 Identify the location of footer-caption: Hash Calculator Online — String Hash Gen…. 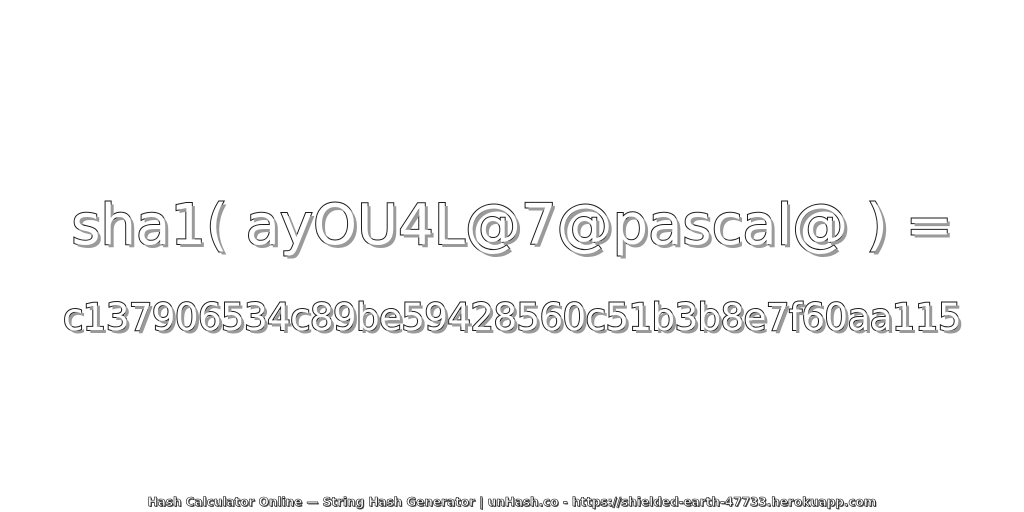
(512, 502).